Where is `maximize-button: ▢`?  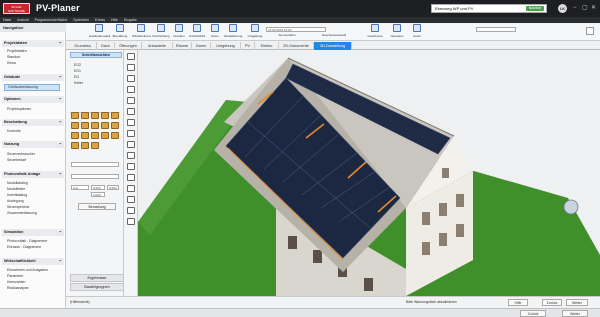
maximize-button: ▢ is located at coordinates (585, 8).